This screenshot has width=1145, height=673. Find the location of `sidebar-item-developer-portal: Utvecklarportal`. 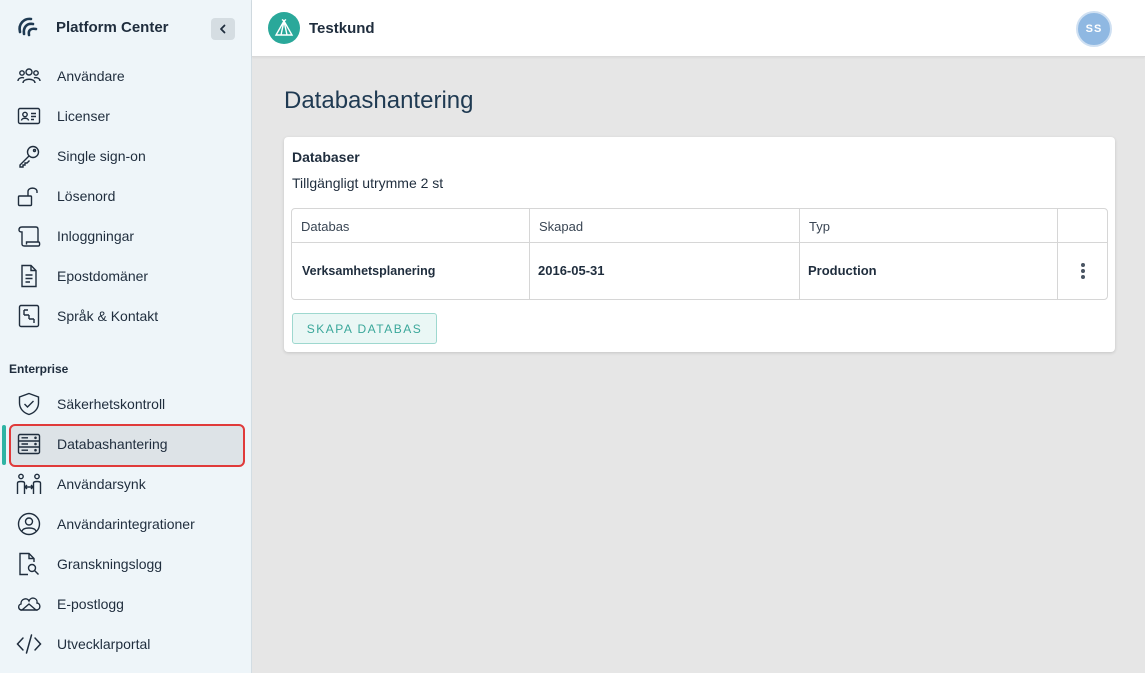

sidebar-item-developer-portal: Utvecklarportal is located at coordinates (125, 644).